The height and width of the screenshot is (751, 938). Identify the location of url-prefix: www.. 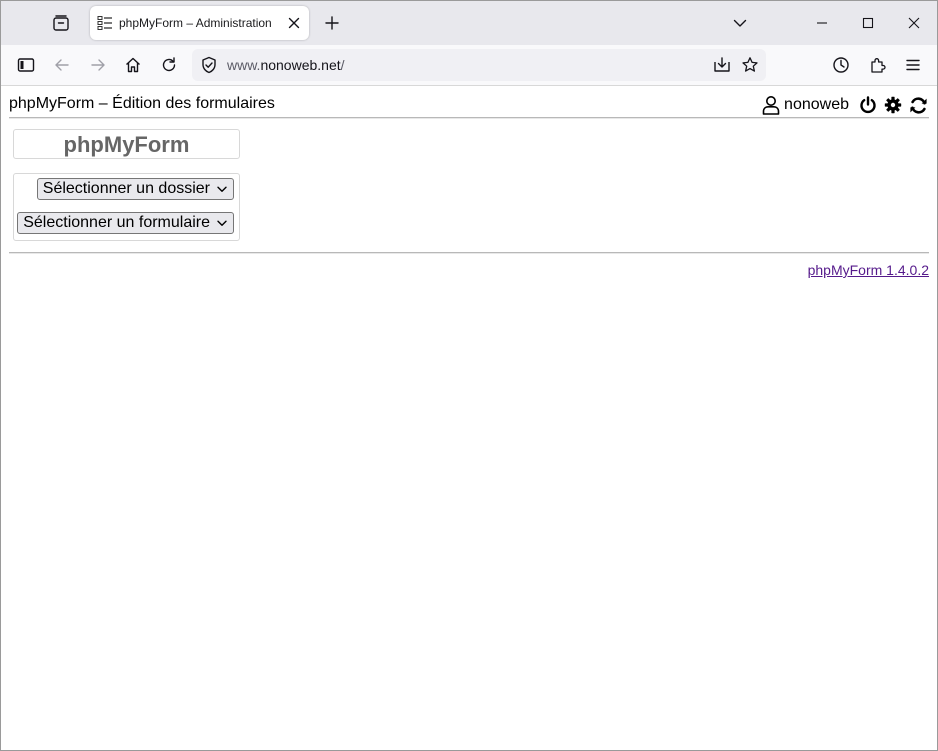
(244, 65).